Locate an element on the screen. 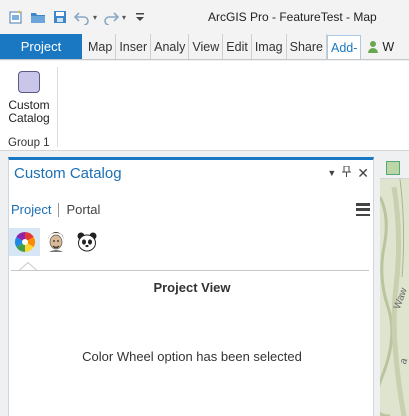 The image size is (409, 416). map-terrain is located at coordinates (394, 286).